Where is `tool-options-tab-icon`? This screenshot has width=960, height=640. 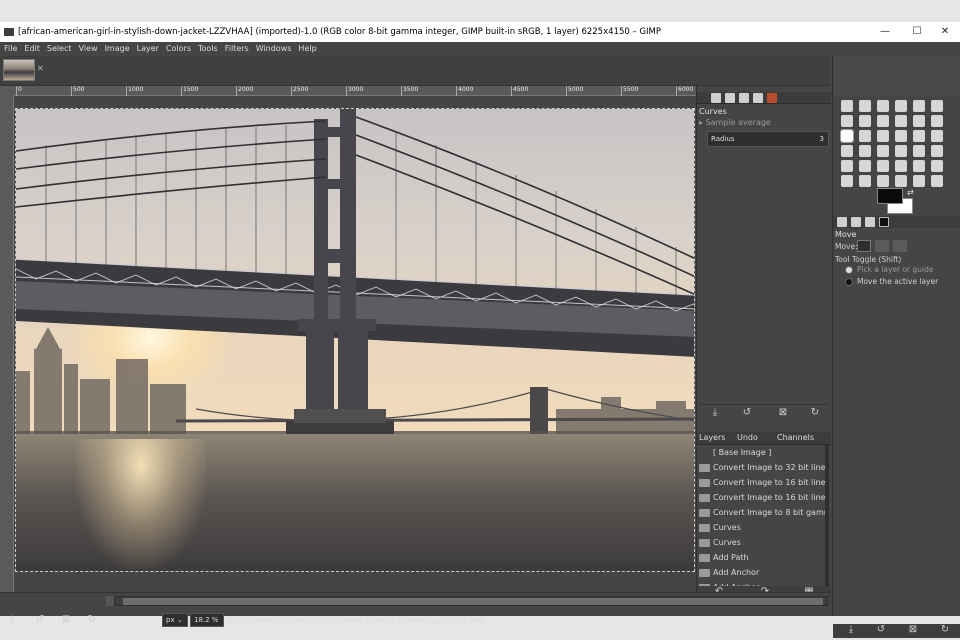
tool-options-tab-icon is located at coordinates (716, 98).